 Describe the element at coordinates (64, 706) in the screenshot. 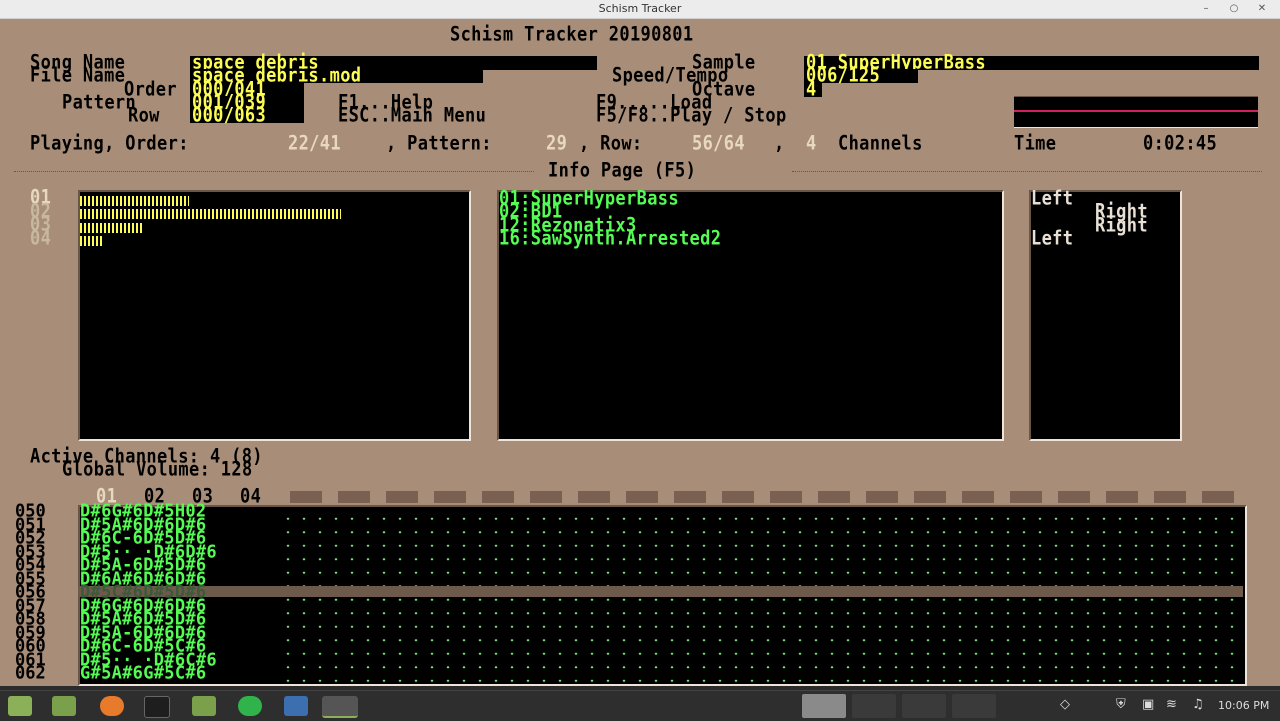

I see `files-icon` at that location.